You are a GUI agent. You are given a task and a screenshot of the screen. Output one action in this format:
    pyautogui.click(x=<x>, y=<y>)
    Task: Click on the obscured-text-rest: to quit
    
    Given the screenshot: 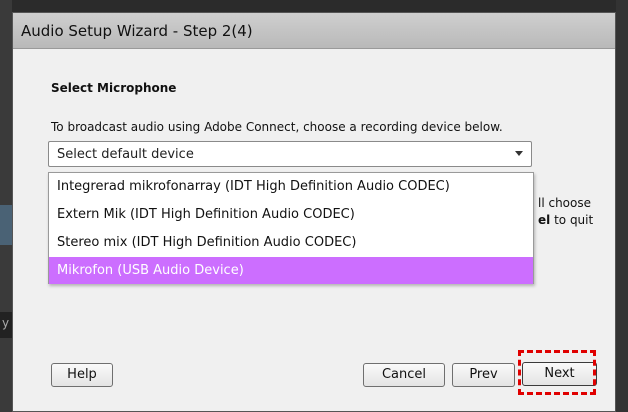 What is the action you would take?
    pyautogui.click(x=572, y=220)
    